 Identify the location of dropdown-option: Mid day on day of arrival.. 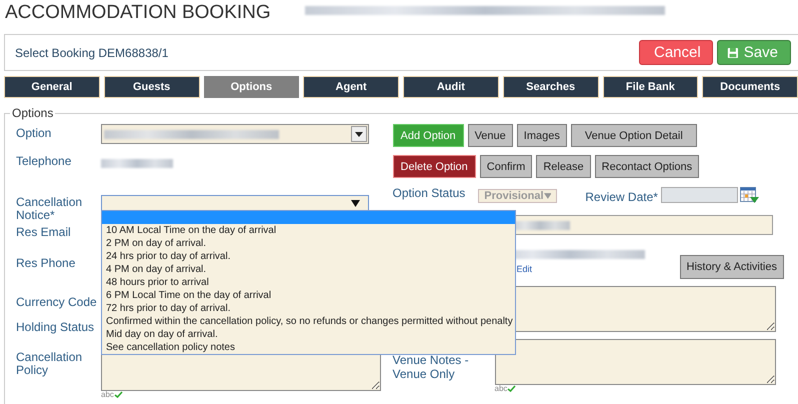
(308, 334).